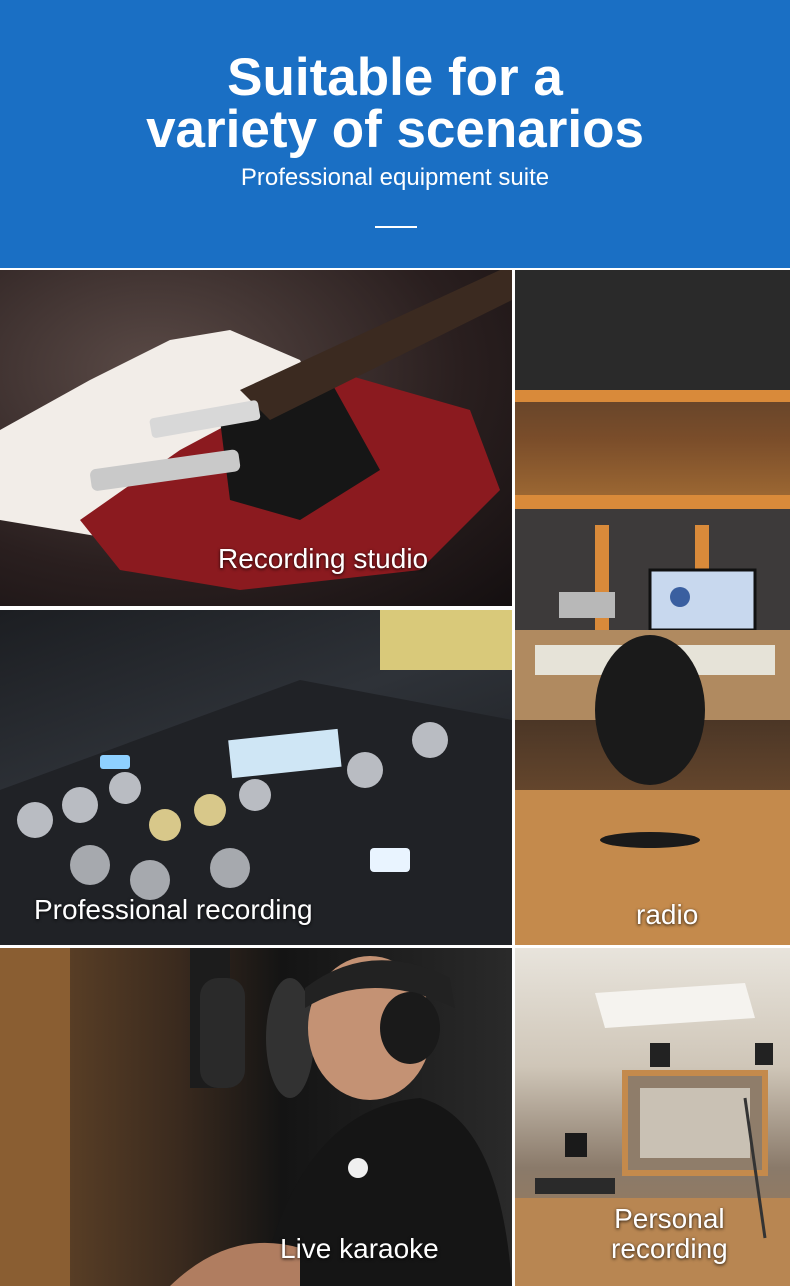  I want to click on page-title: Suitable for a variety of scenarios, so click(395, 103).